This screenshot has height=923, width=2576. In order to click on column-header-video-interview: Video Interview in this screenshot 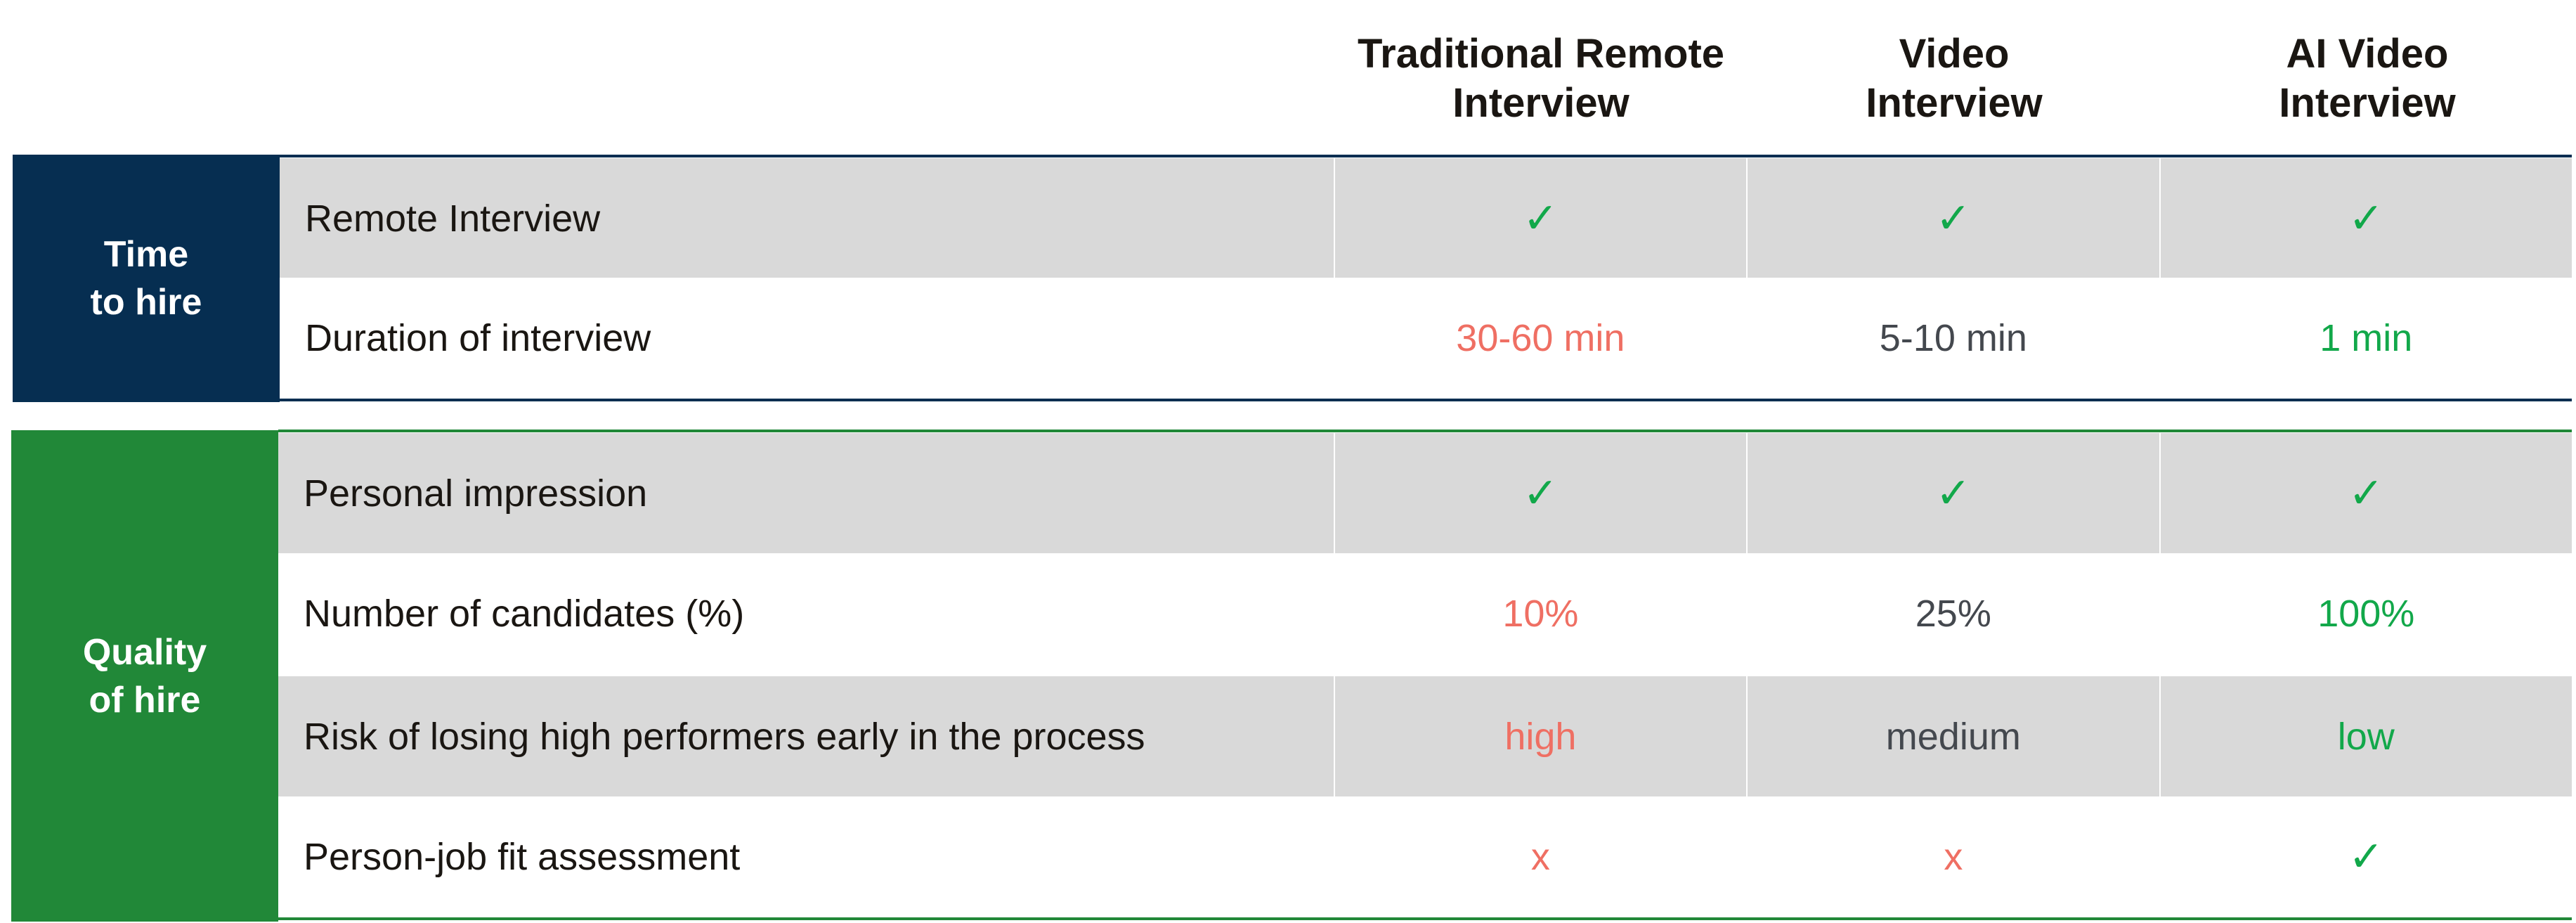, I will do `click(1954, 78)`.